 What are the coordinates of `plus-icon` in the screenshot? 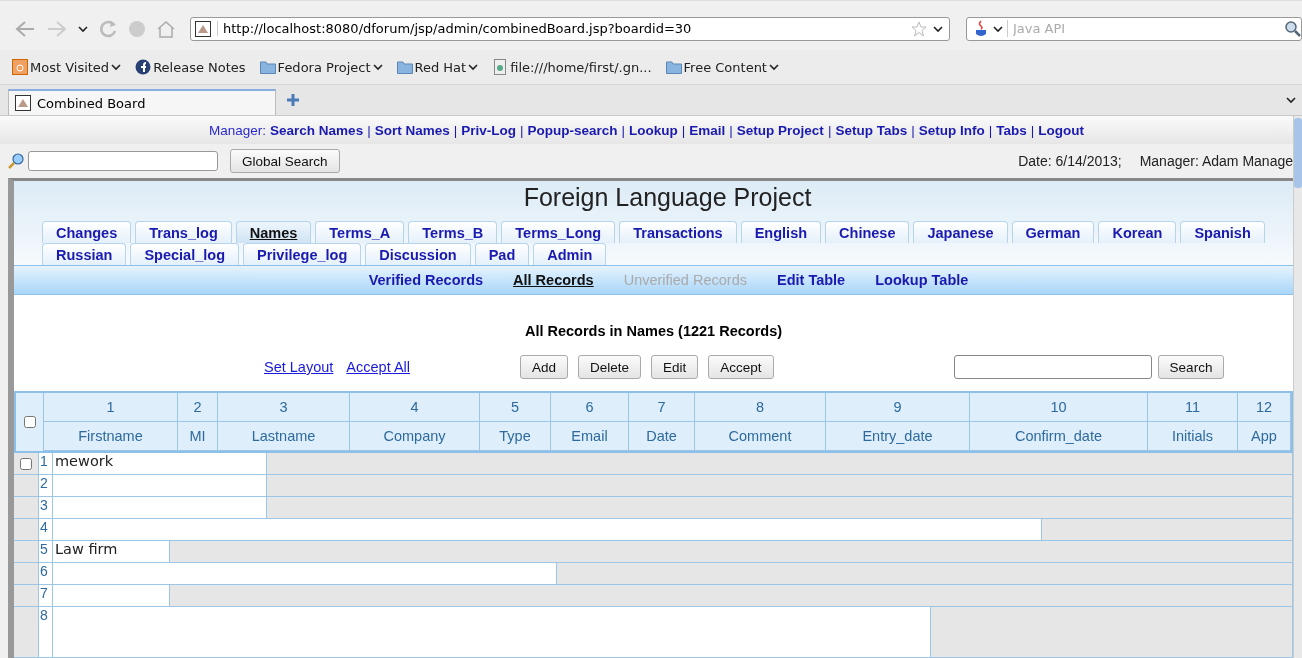 It's located at (293, 100).